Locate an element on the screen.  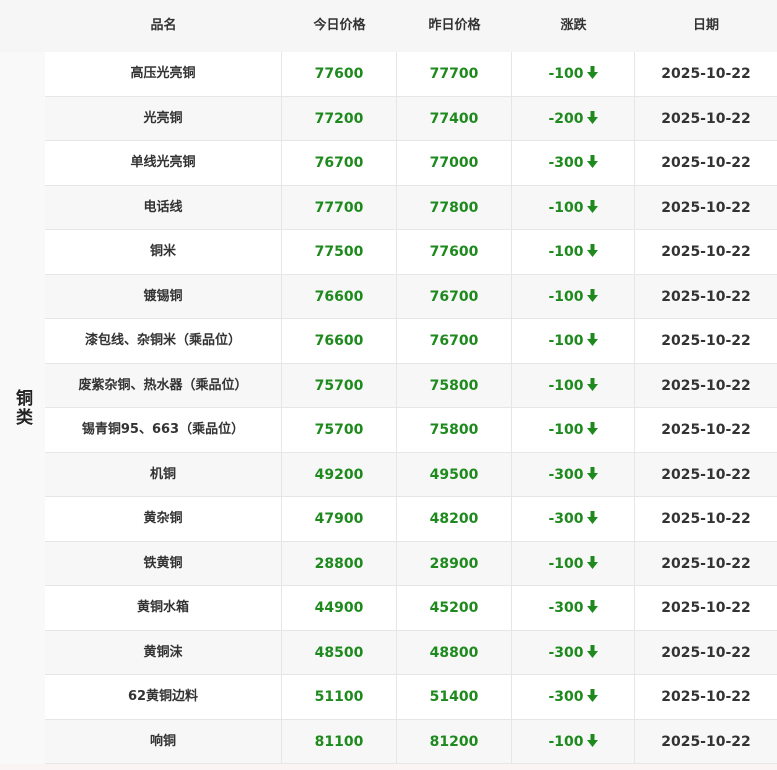
header-change: 涨跌 is located at coordinates (573, 25).